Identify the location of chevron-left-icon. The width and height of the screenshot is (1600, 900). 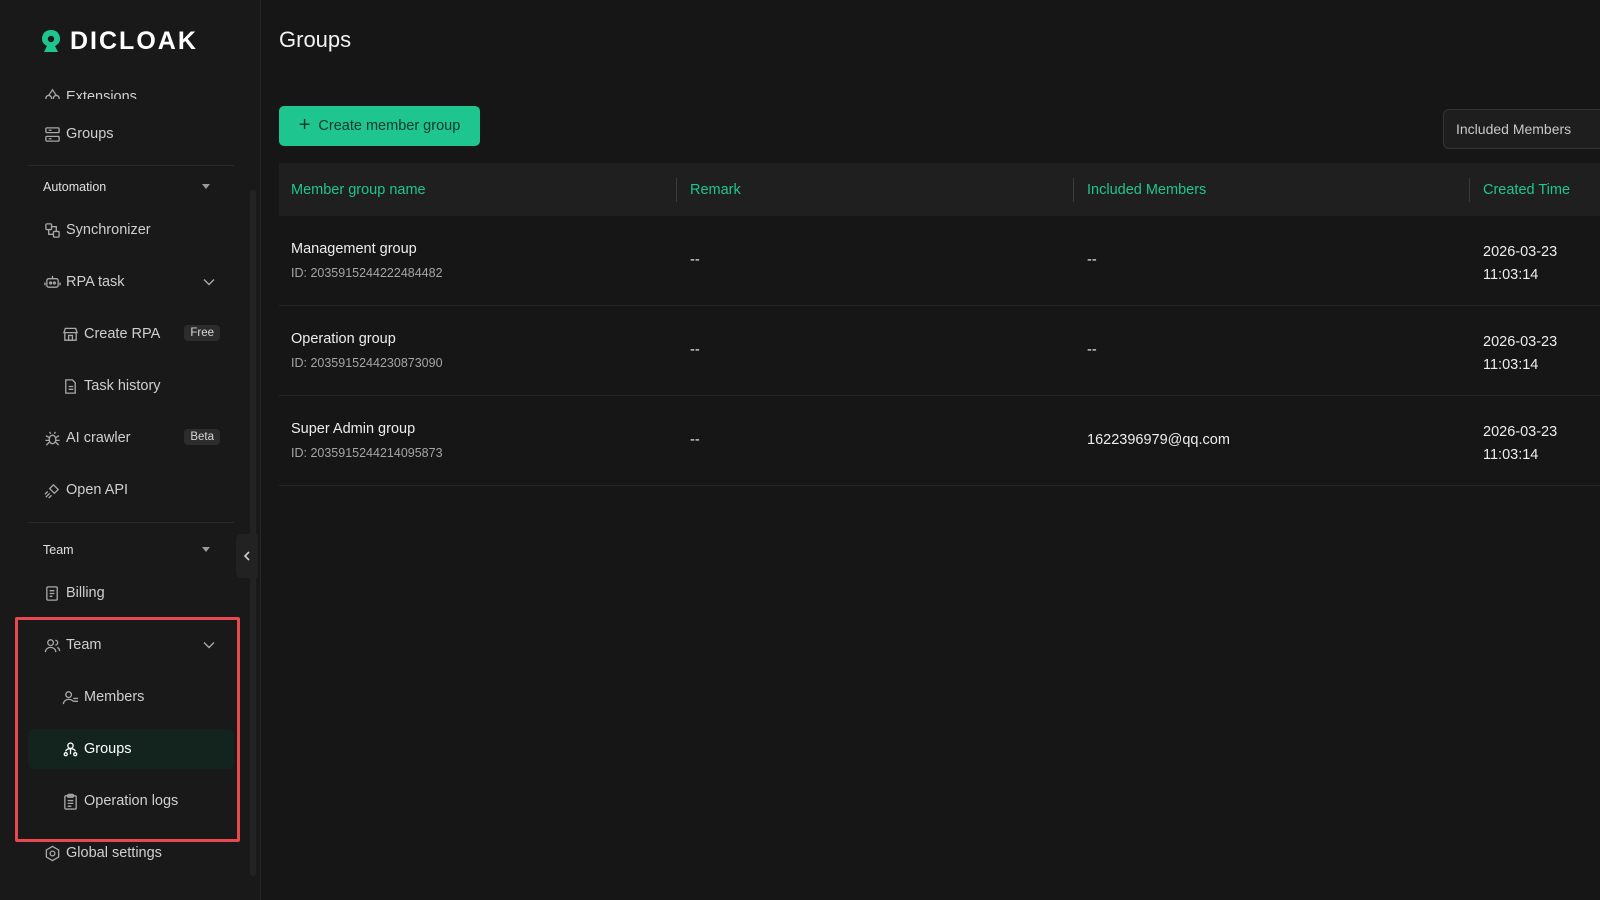
(246, 556).